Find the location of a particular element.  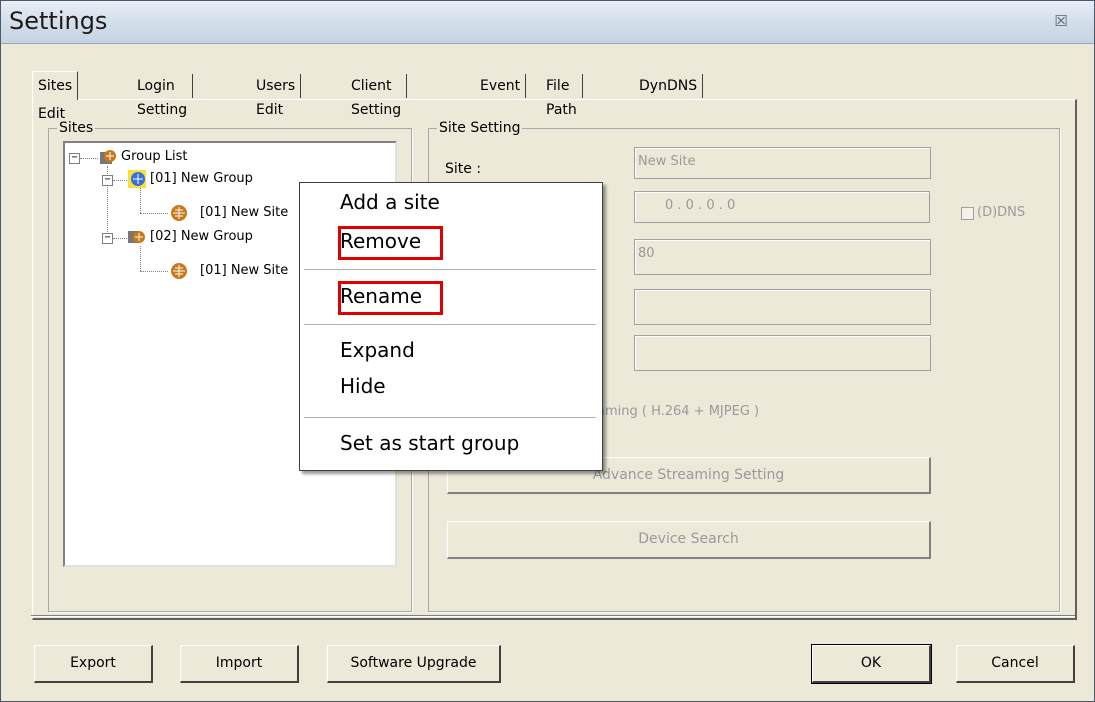

group-2-expander: − is located at coordinates (107, 238).